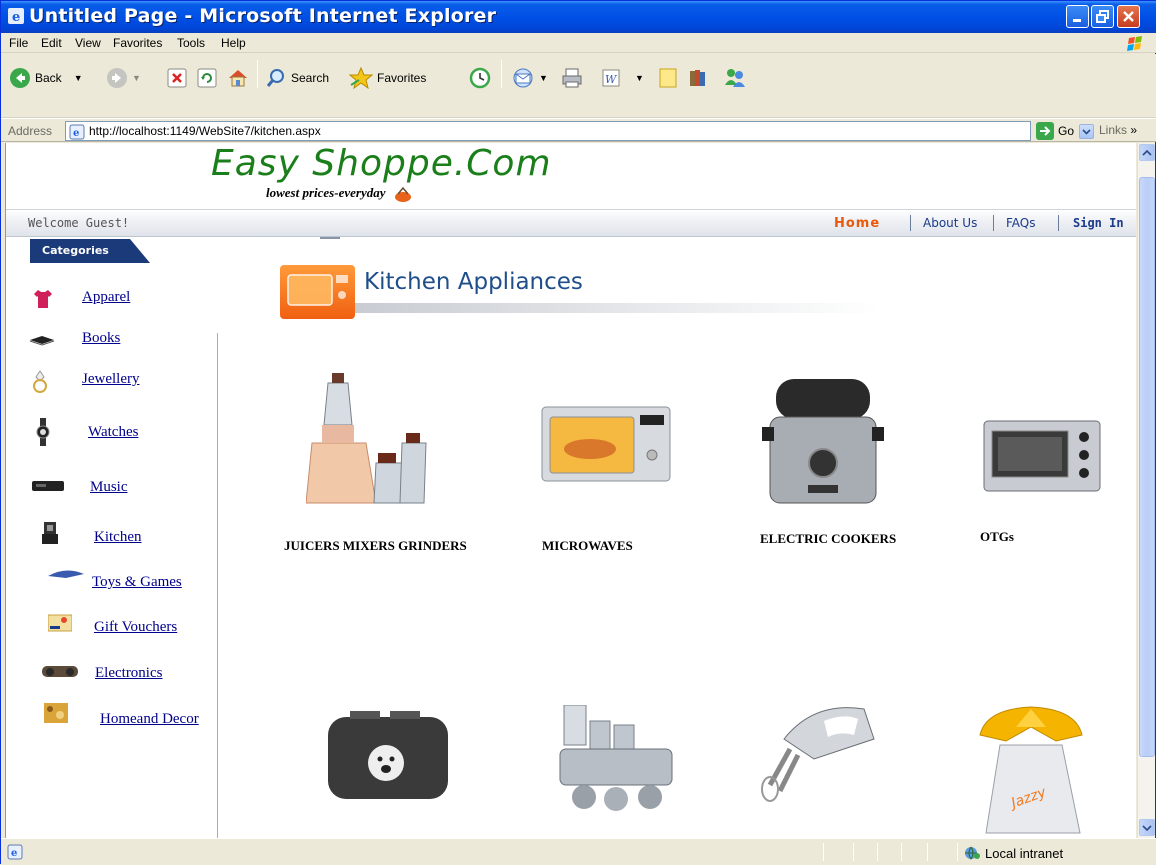  Describe the element at coordinates (480, 78) in the screenshot. I see `history-button` at that location.